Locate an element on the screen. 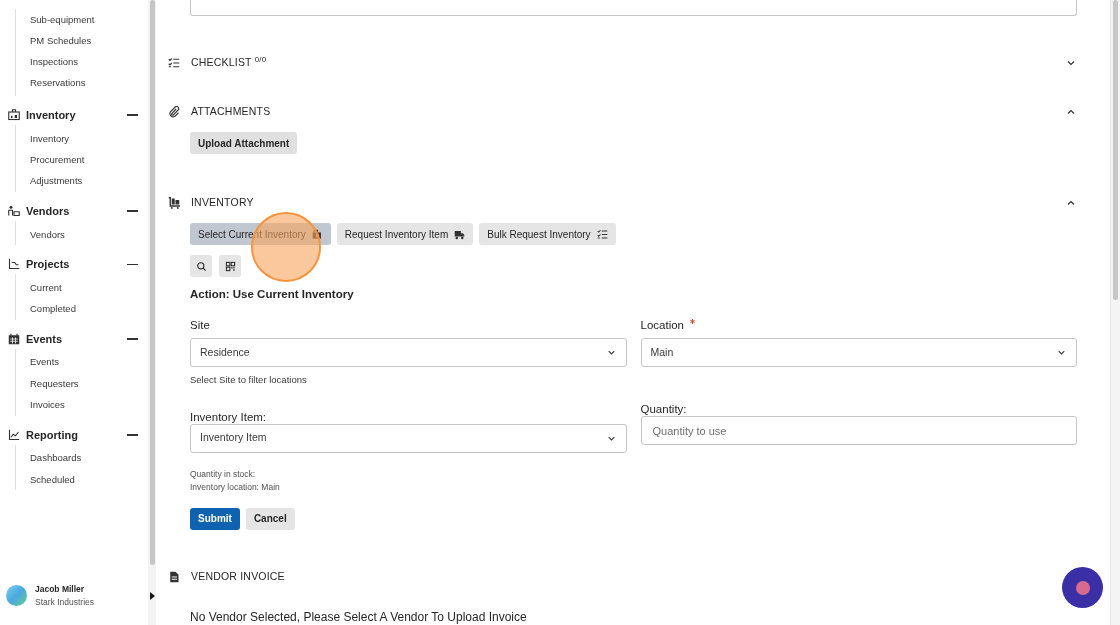  sidebar-item: Inspections is located at coordinates (89, 62).